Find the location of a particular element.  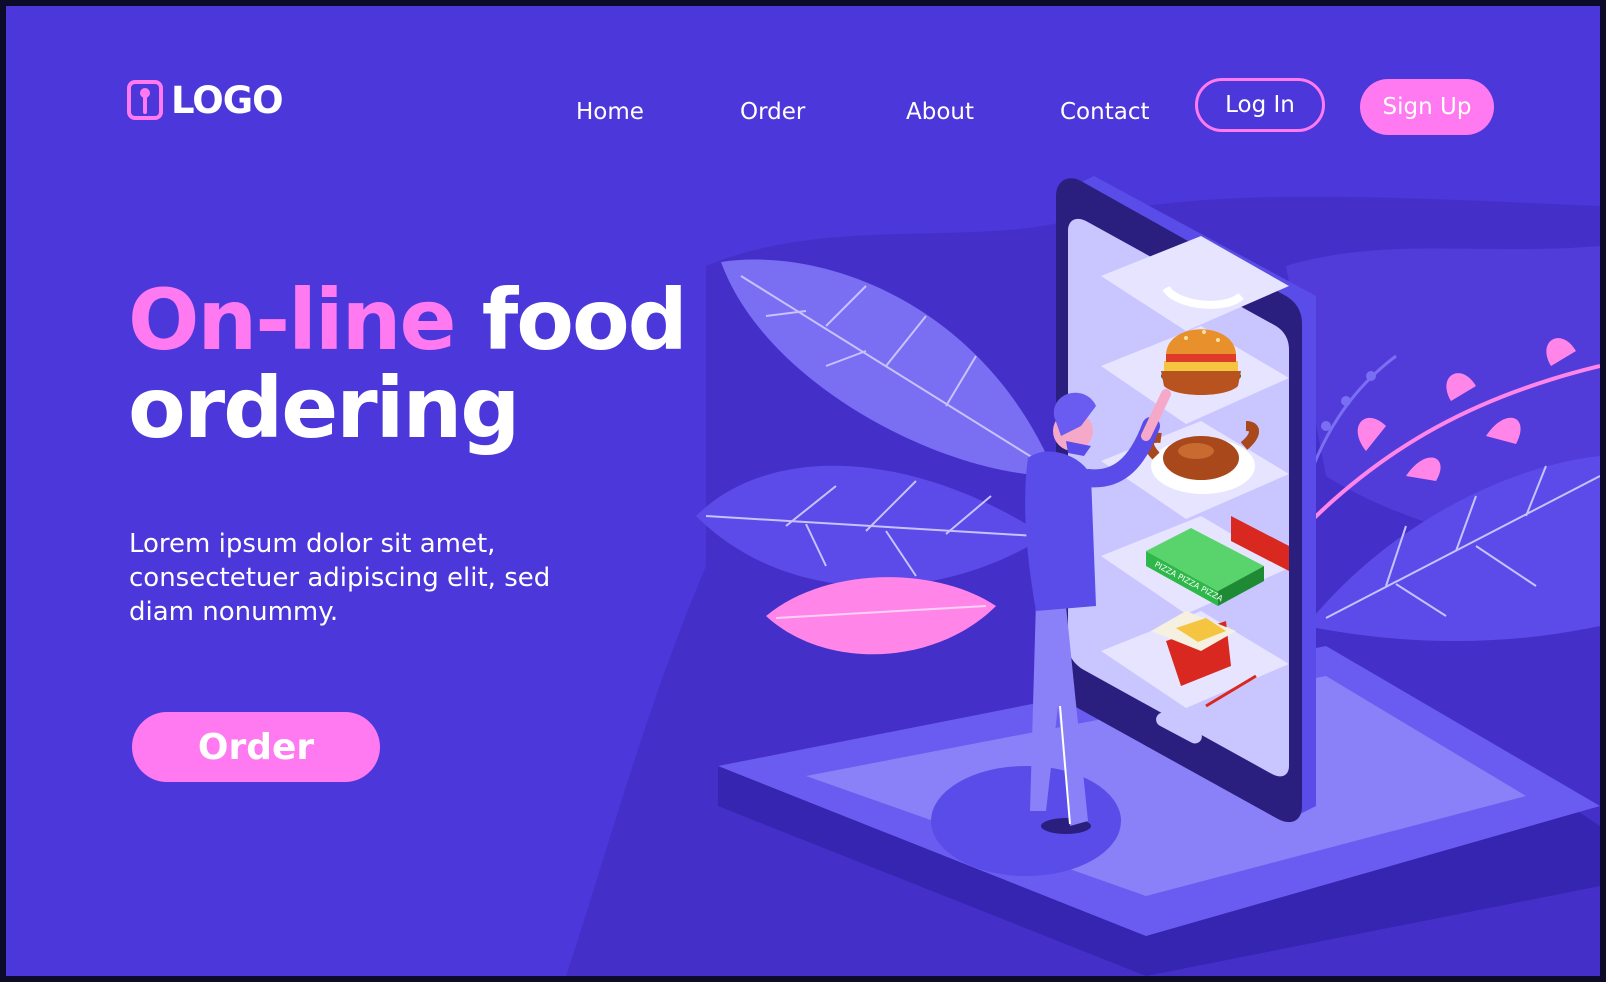

nav-order: Order is located at coordinates (772, 112).